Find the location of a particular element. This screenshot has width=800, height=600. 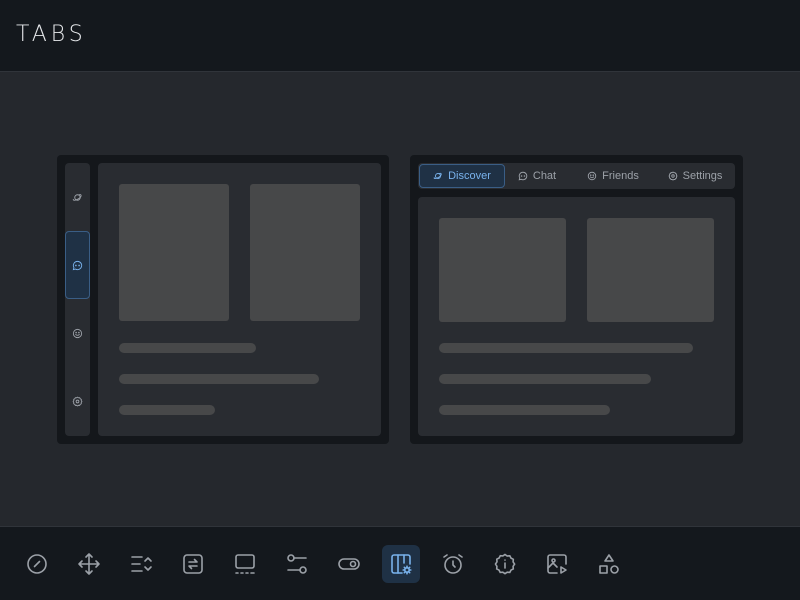

vertical-tab-friends is located at coordinates (77, 333).